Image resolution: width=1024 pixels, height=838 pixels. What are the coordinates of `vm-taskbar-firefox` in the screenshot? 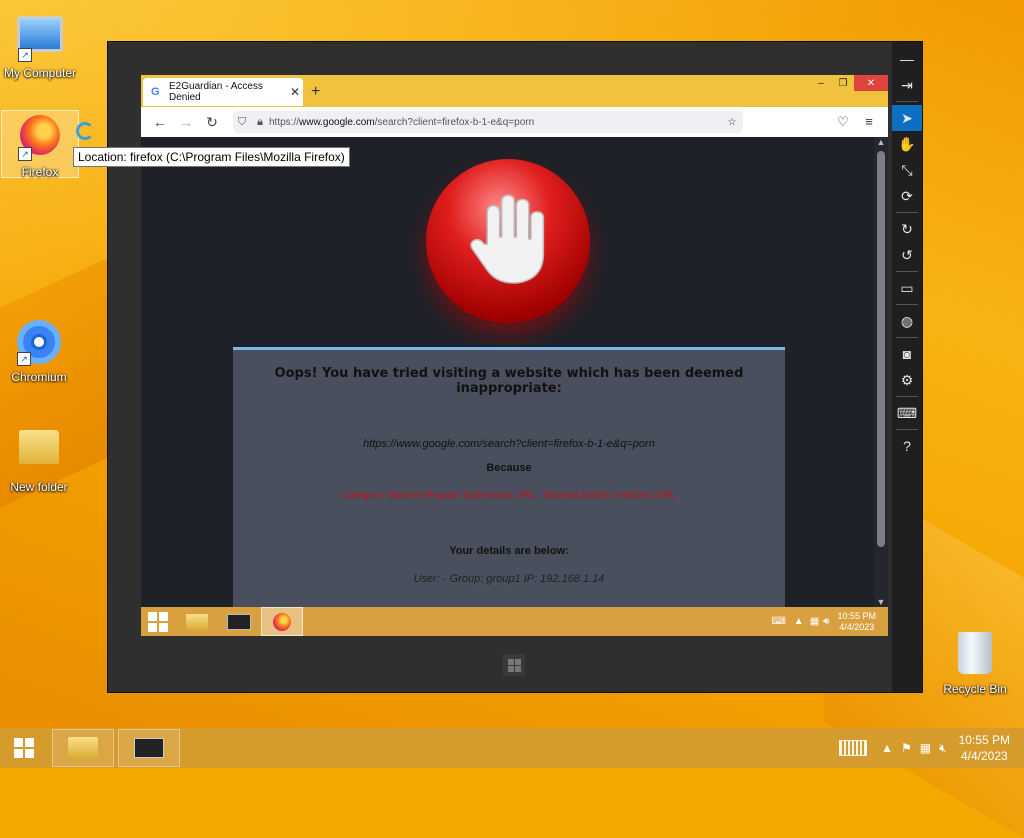 It's located at (282, 621).